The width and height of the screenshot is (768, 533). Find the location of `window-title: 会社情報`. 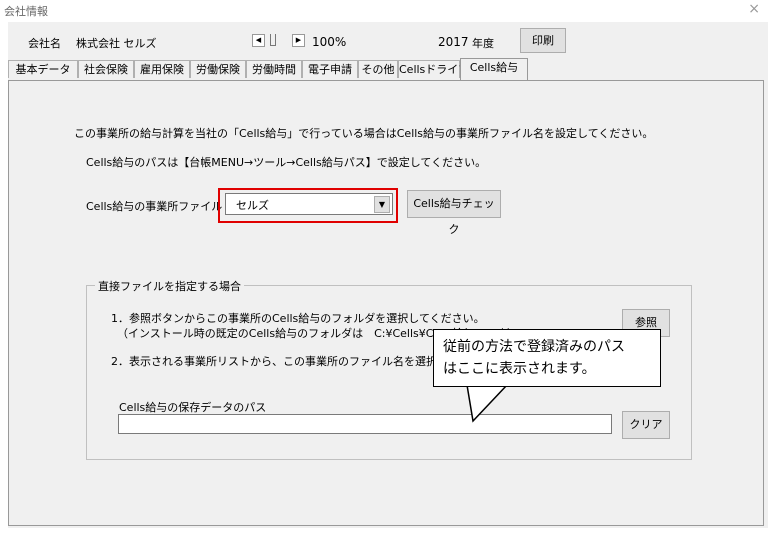

window-title: 会社情報 is located at coordinates (26, 11).